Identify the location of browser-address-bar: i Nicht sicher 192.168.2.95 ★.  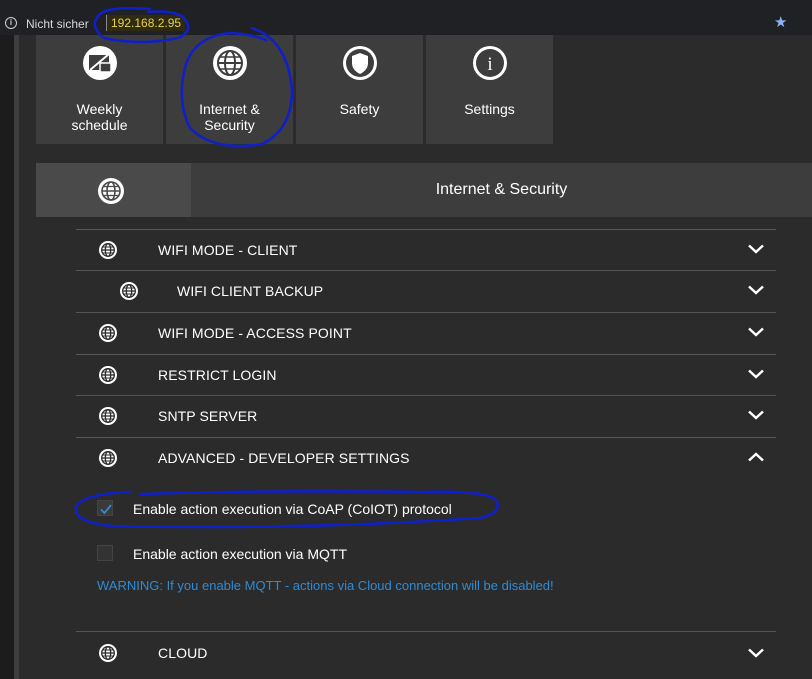
(406, 17).